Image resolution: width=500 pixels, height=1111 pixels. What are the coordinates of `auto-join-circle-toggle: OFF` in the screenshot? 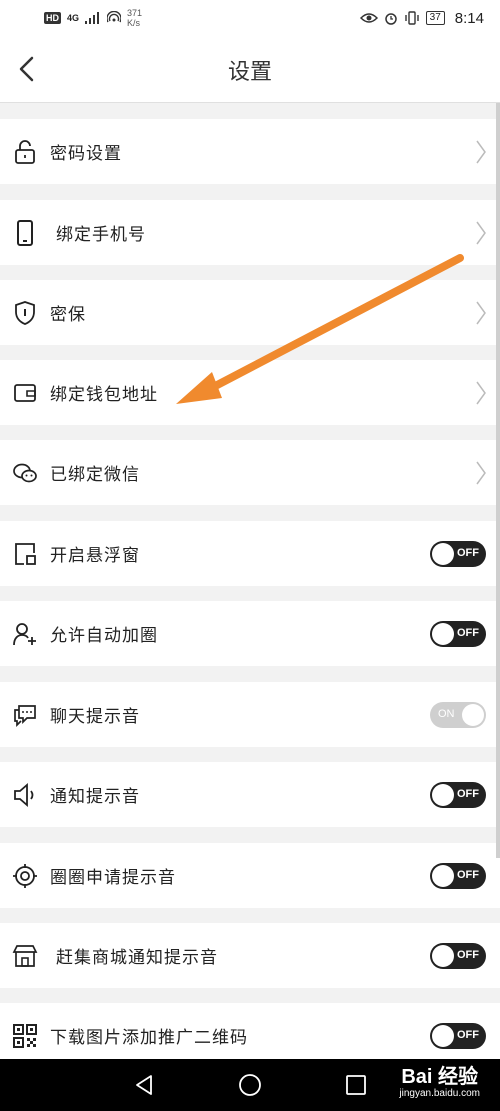 It's located at (458, 633).